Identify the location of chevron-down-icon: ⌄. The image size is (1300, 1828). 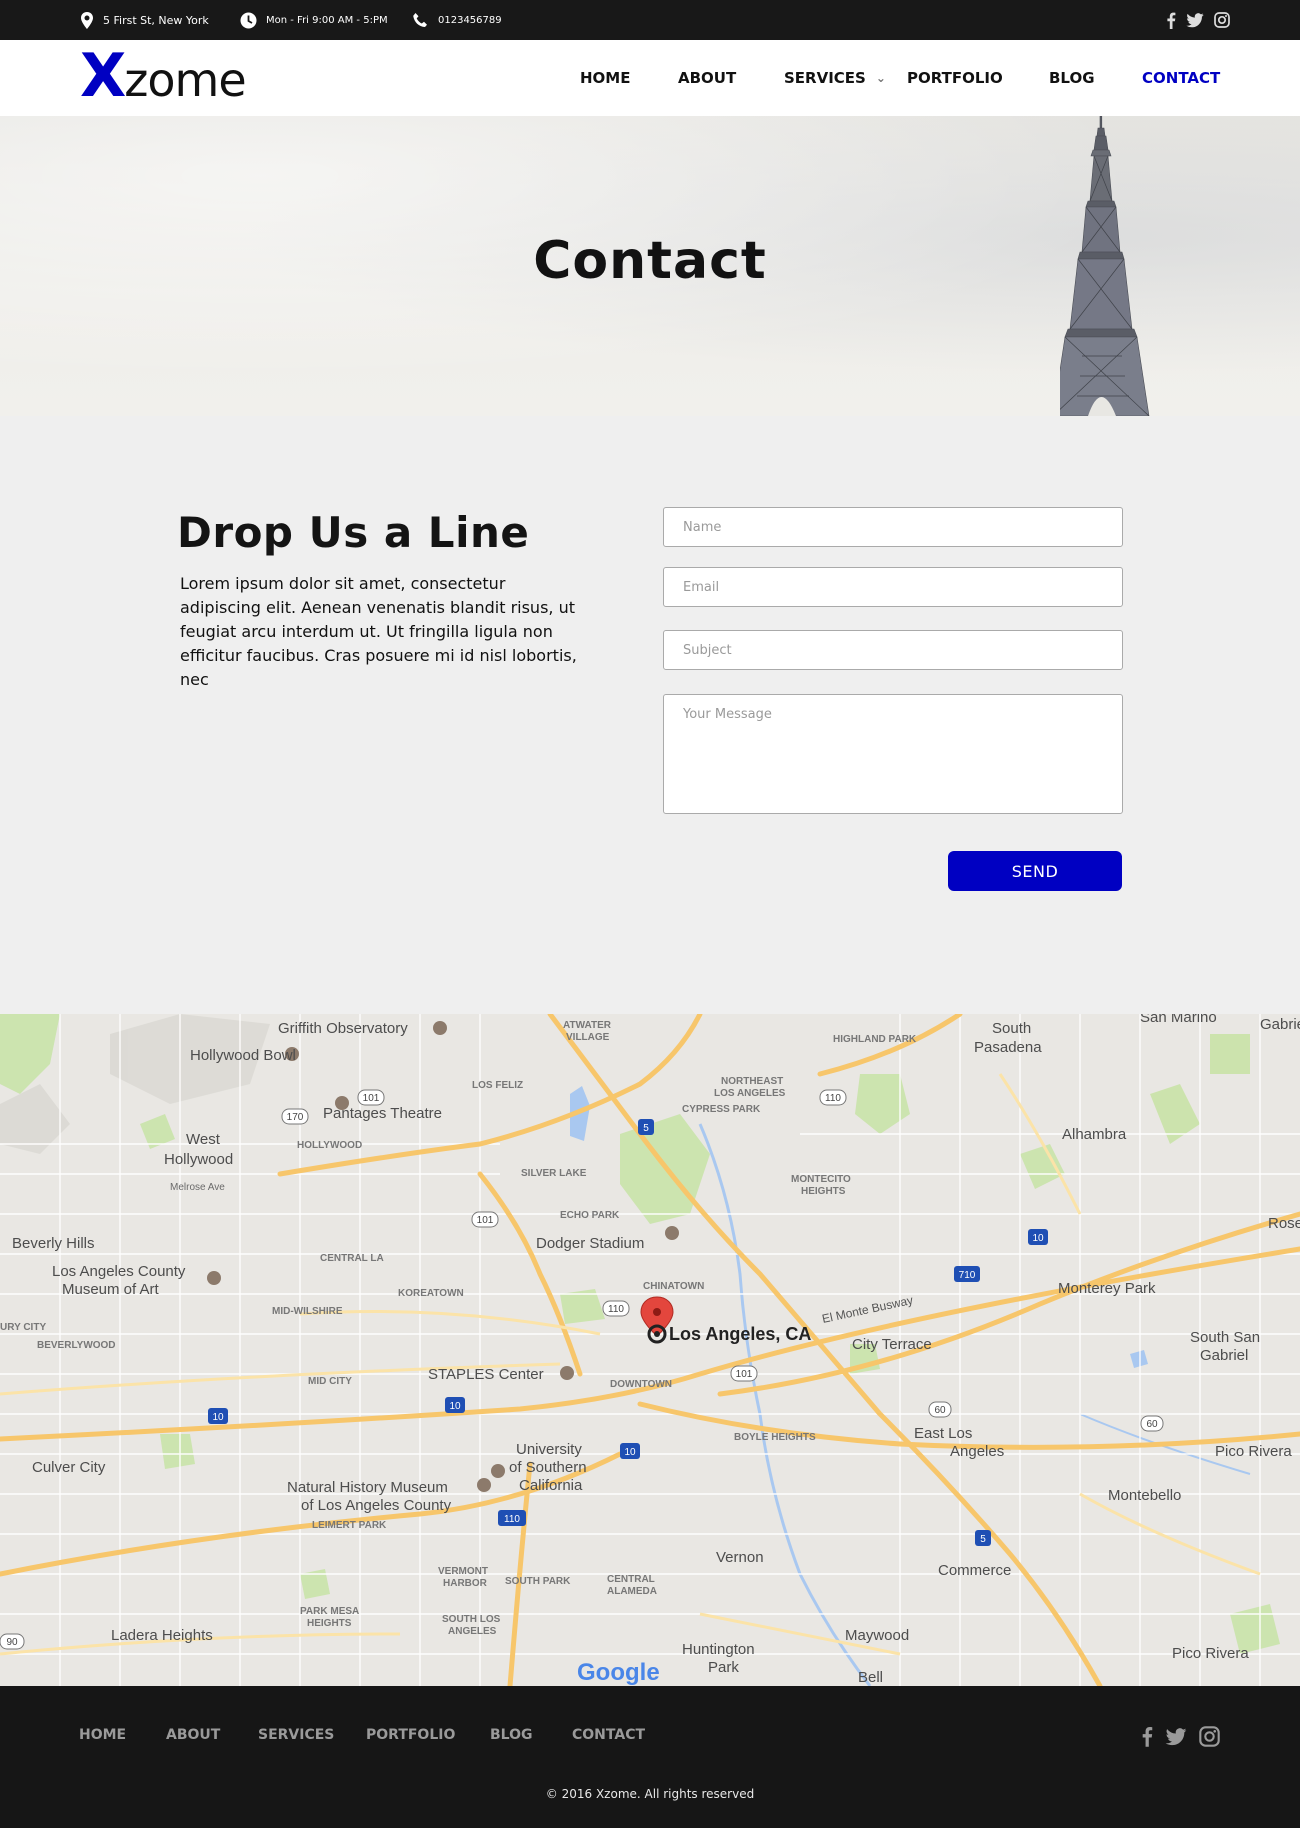
(880, 78).